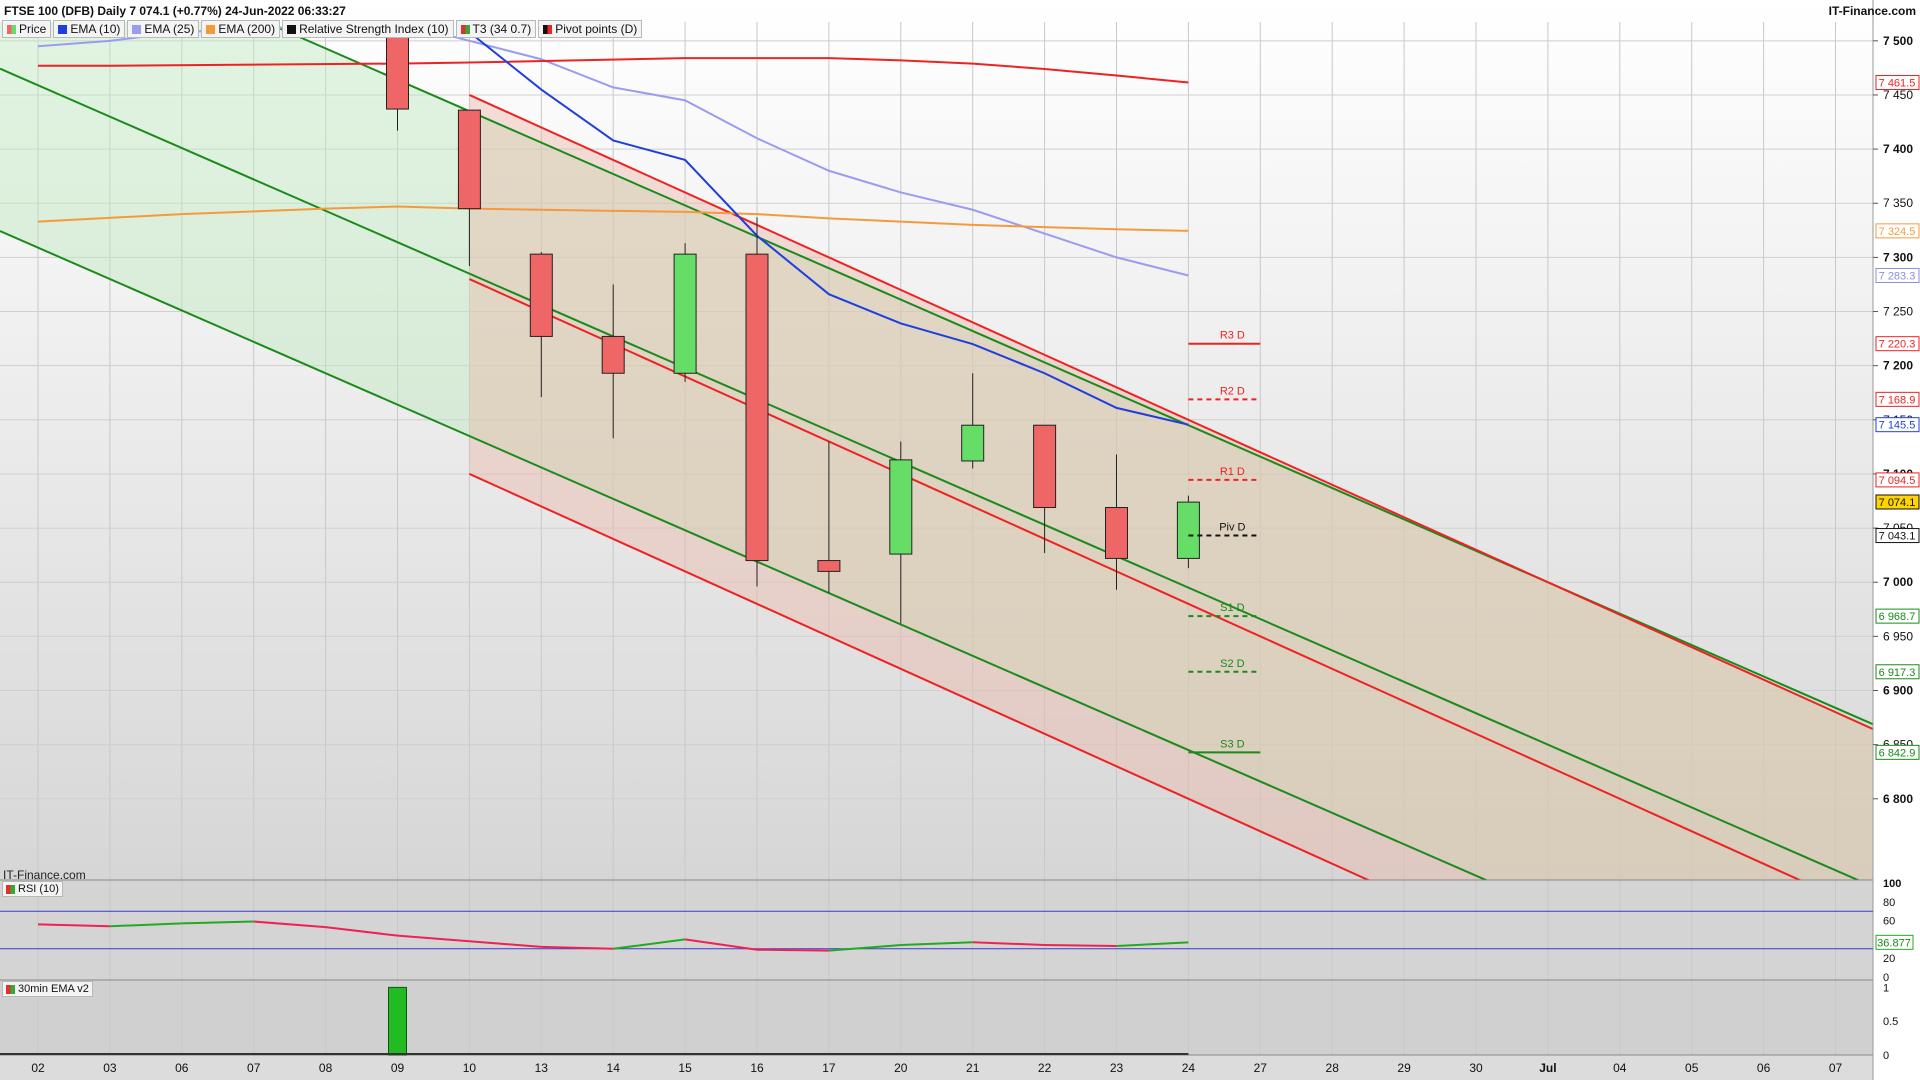  Describe the element at coordinates (1889, 959) in the screenshot. I see `rsi-tick-label: 20` at that location.